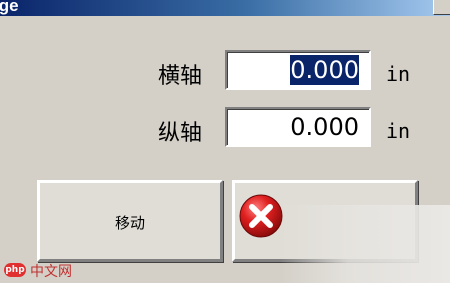 The height and width of the screenshot is (283, 450). I want to click on title-bar-button, so click(441, 7).